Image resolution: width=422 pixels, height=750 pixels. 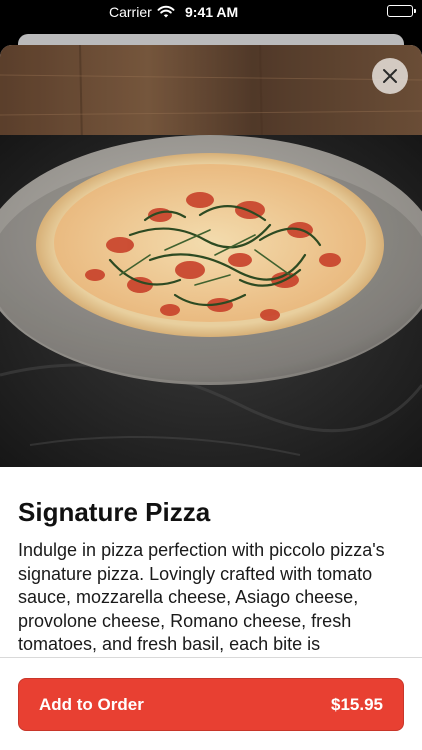 I want to click on close-icon, so click(x=390, y=76).